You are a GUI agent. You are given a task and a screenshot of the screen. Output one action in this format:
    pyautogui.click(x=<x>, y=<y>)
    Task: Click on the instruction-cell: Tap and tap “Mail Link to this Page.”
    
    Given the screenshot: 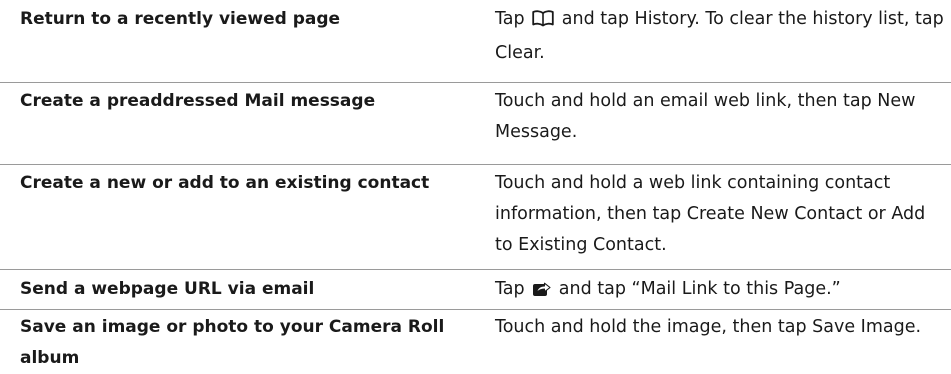 What is the action you would take?
    pyautogui.click(x=720, y=291)
    